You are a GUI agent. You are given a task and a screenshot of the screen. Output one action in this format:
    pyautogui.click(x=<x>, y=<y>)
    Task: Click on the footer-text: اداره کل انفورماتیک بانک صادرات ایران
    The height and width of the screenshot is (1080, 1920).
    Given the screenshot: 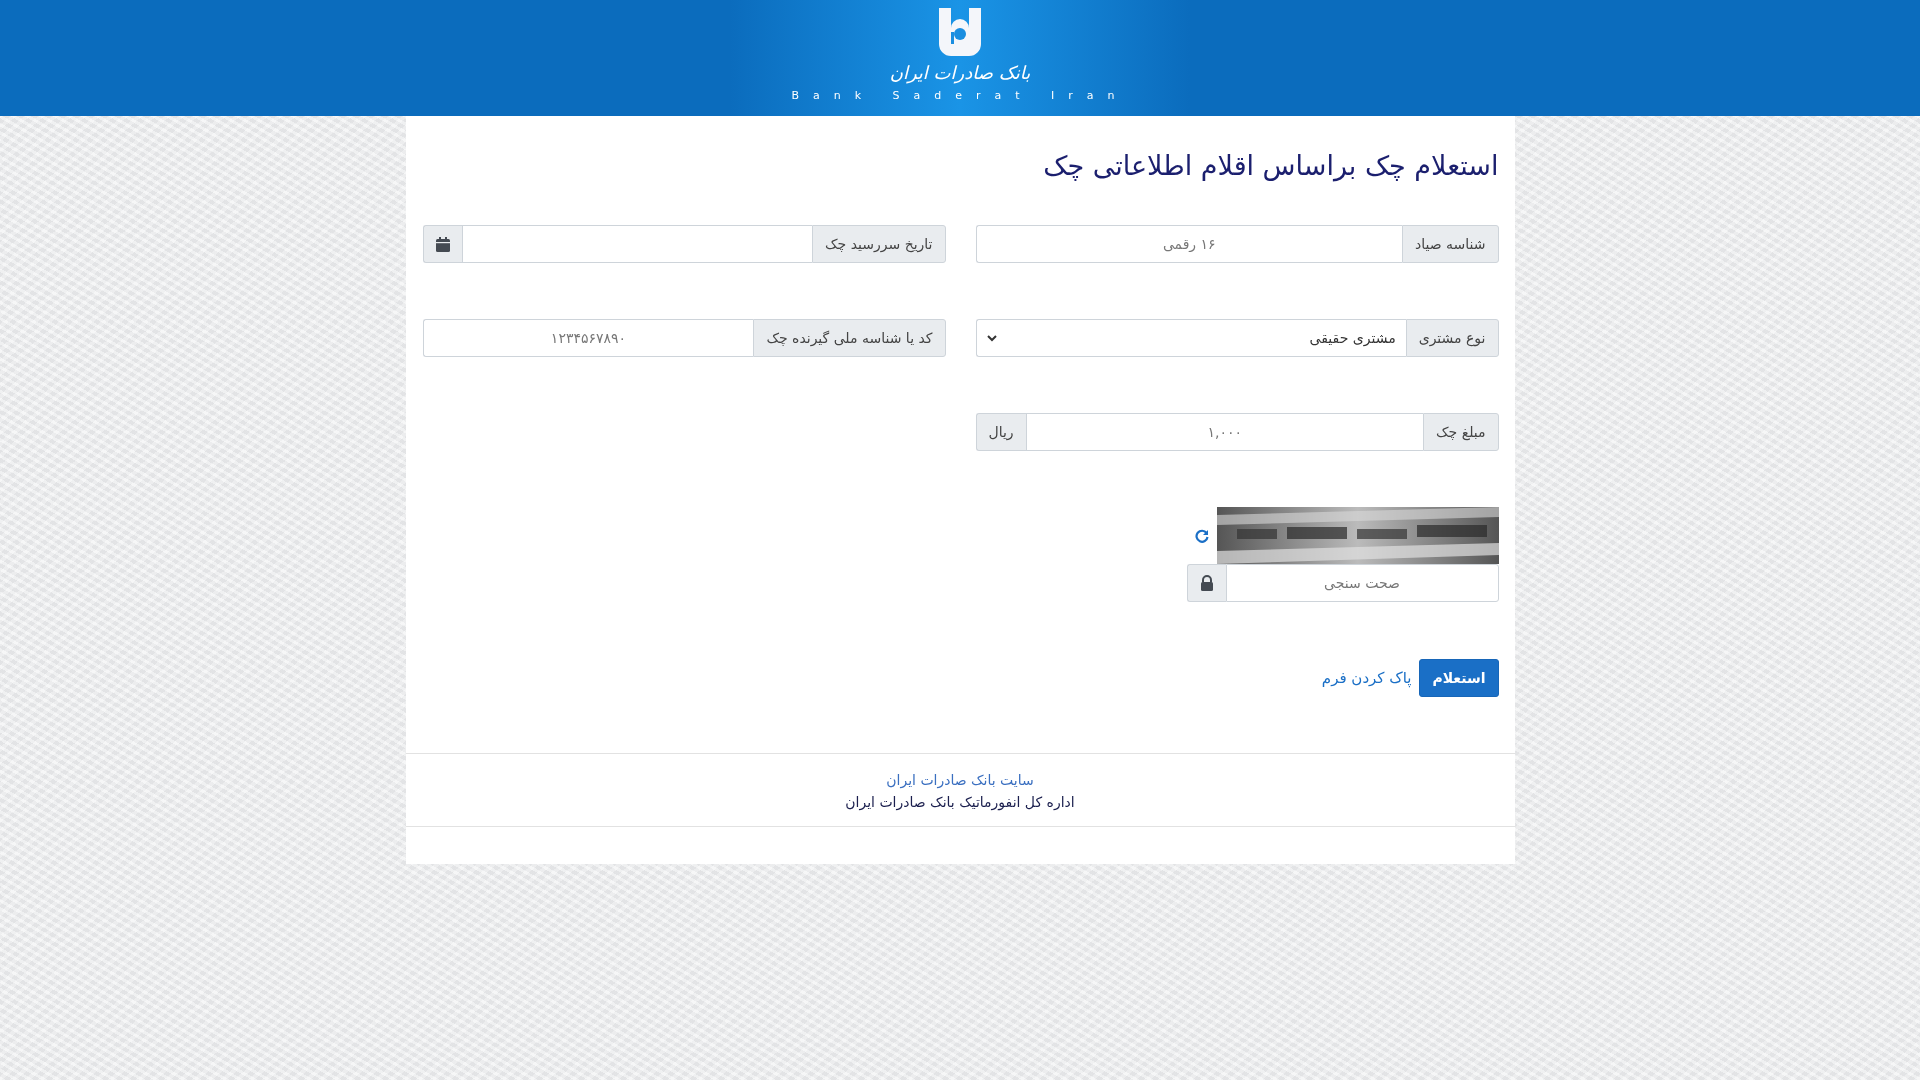 What is the action you would take?
    pyautogui.click(x=960, y=802)
    